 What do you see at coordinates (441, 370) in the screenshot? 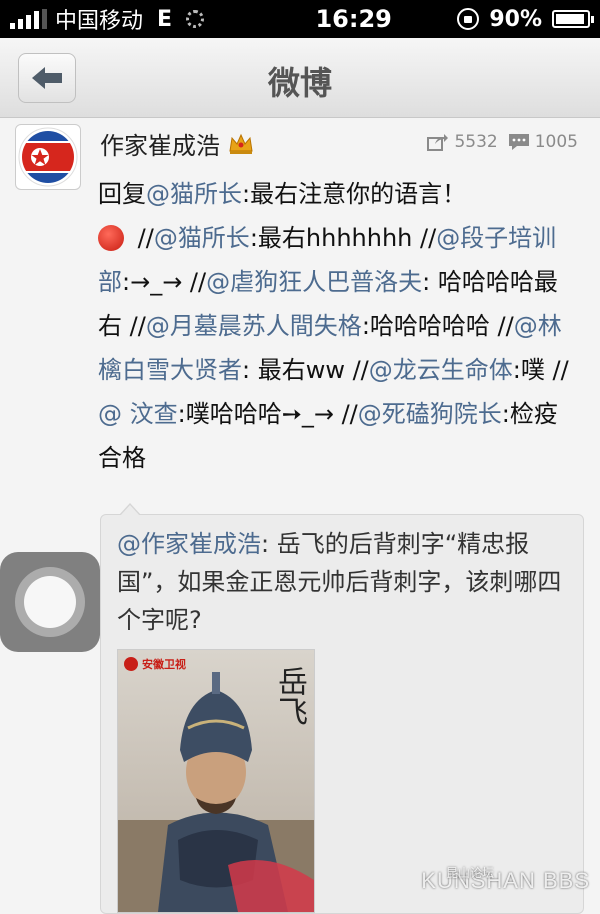
I see `mention-link: @龙云生命体` at bounding box center [441, 370].